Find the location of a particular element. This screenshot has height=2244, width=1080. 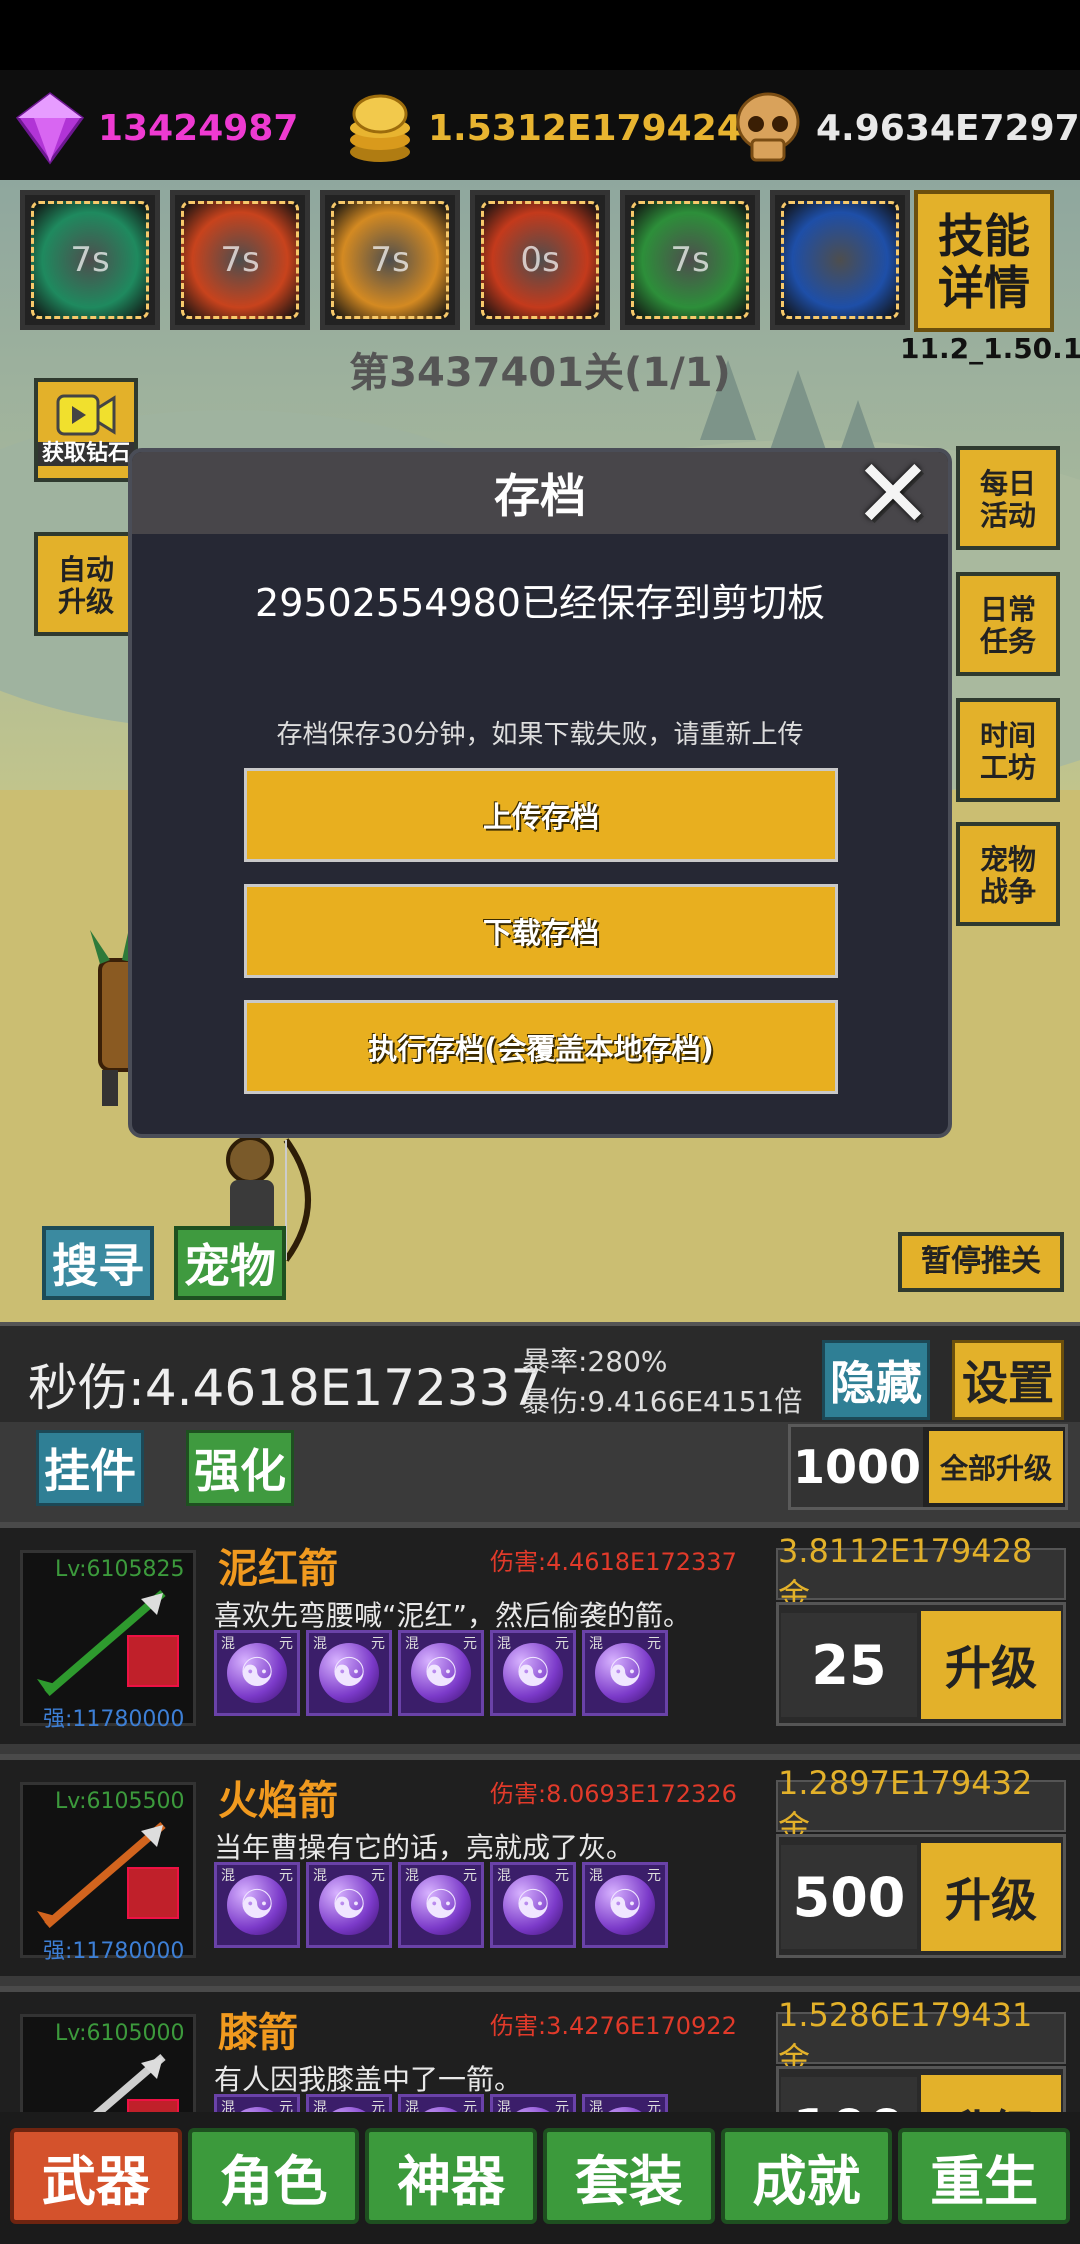

weapon-upgrade-box: 100 升级 is located at coordinates (921, 2089).